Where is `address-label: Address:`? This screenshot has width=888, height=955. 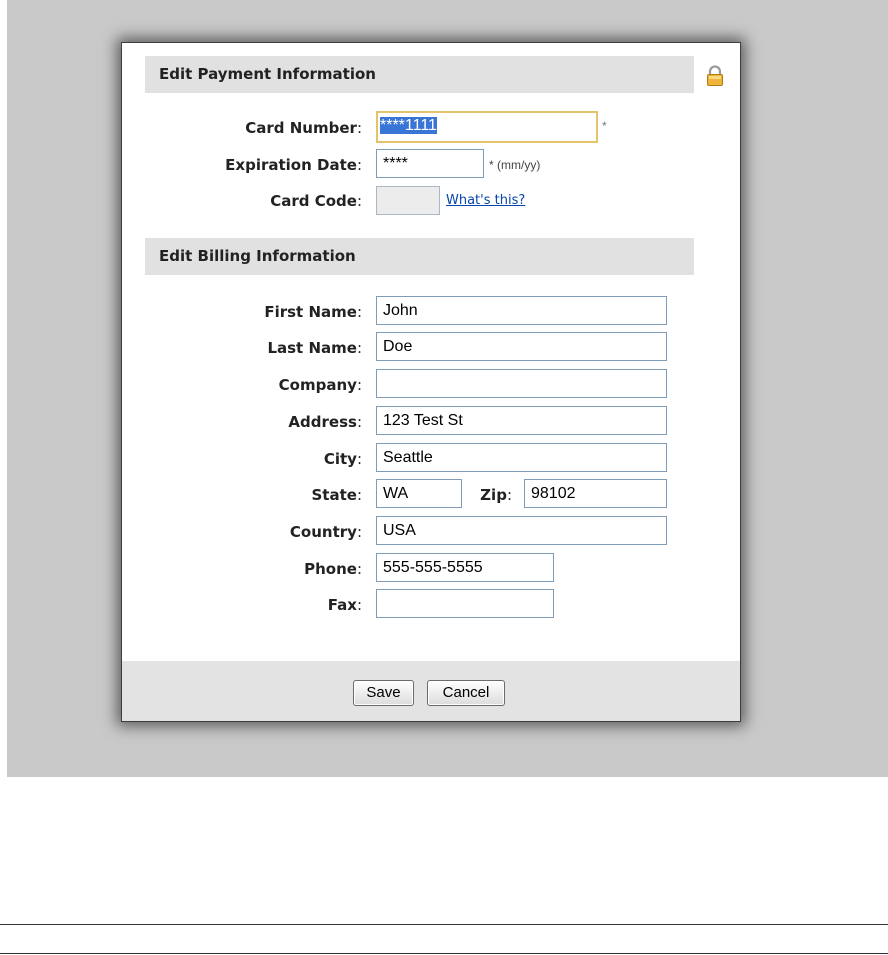
address-label: Address: is located at coordinates (325, 422).